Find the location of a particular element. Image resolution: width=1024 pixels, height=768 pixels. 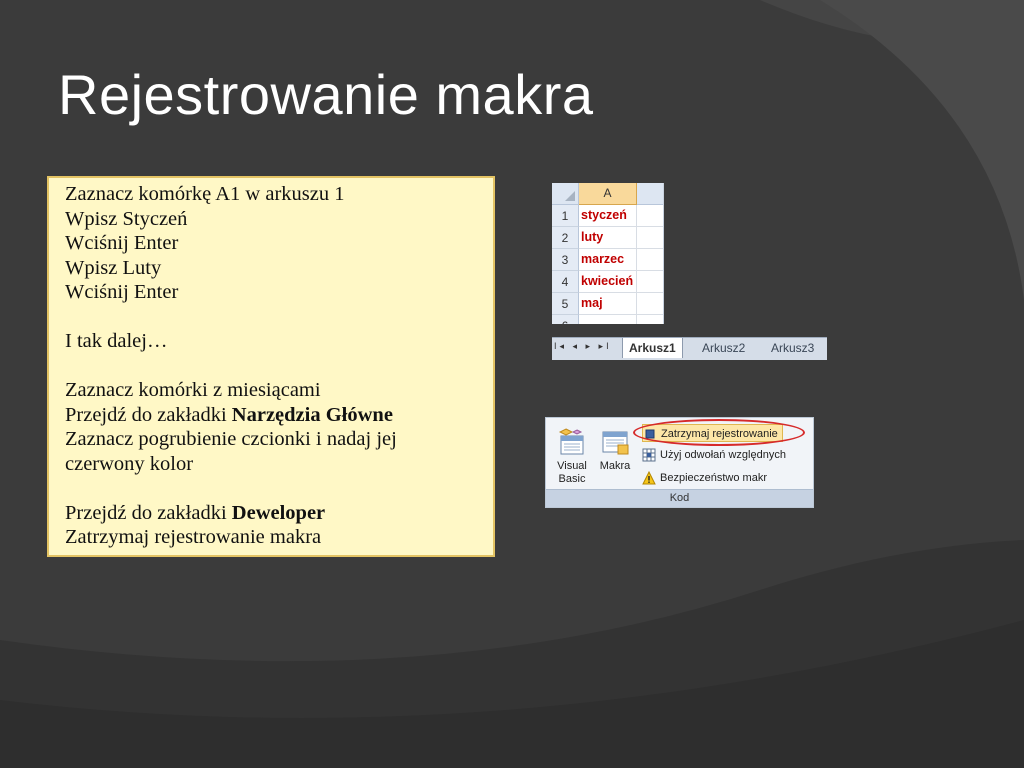

group-label: Kod is located at coordinates (679, 498).